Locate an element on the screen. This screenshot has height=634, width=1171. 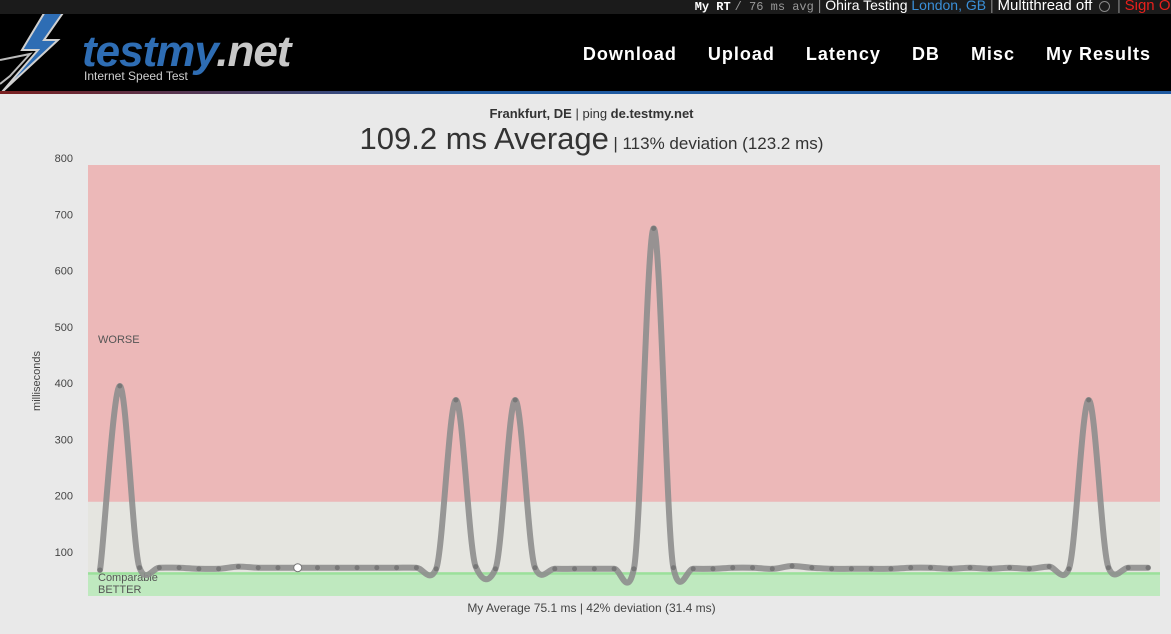
data-point-highlight is located at coordinates (298, 568).